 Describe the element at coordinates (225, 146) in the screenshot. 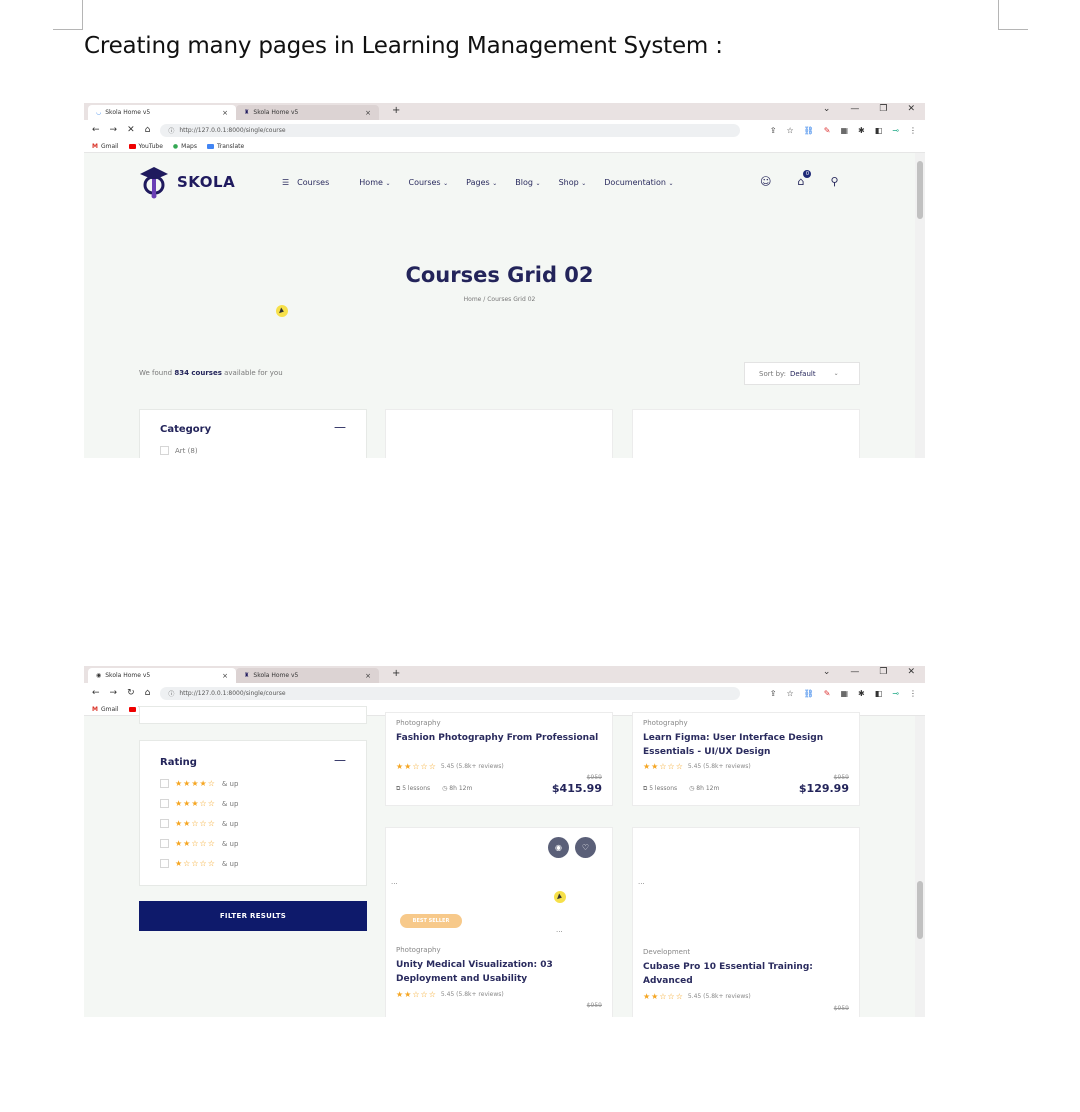

I see `bookmark-translate: Translate` at that location.